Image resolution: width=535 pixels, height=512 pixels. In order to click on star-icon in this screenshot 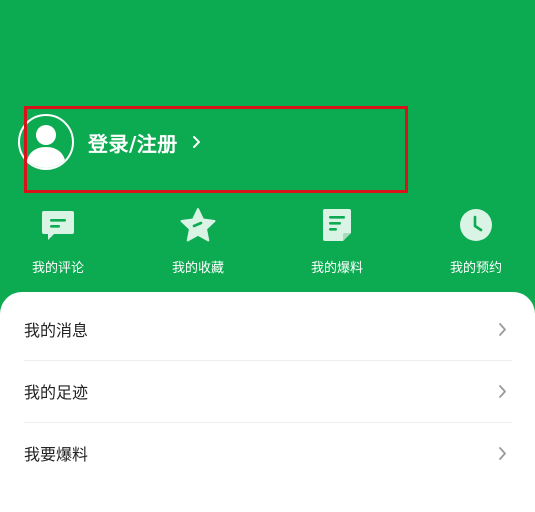, I will do `click(198, 225)`.